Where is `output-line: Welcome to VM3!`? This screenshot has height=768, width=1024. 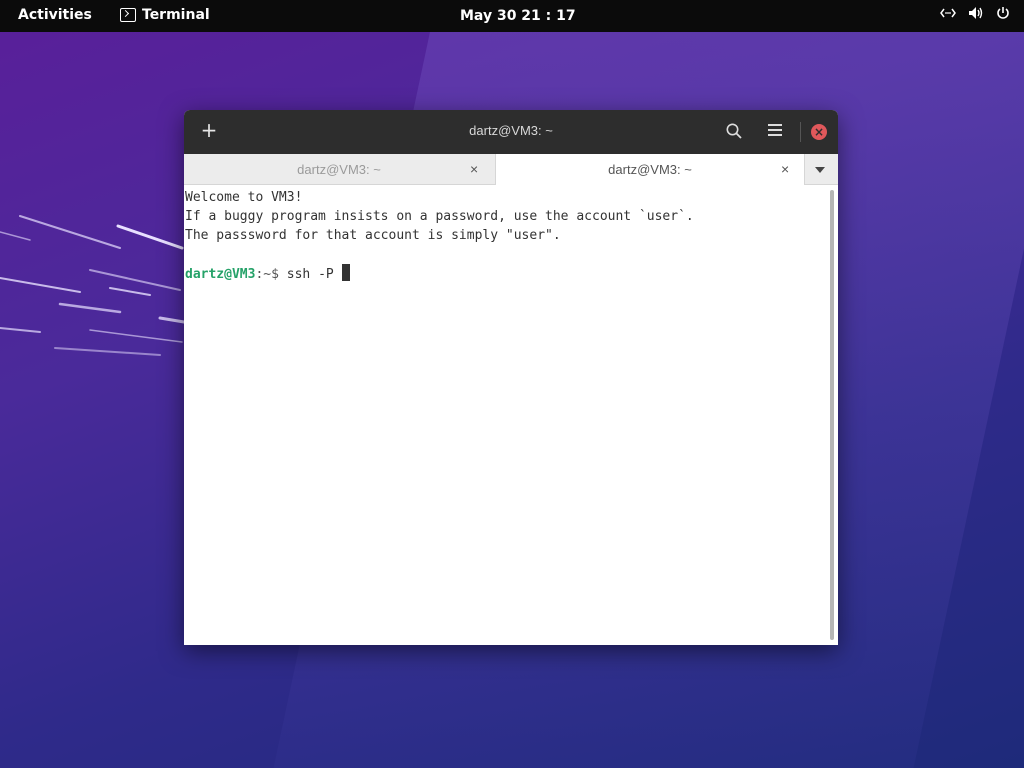
output-line: Welcome to VM3! is located at coordinates (244, 197).